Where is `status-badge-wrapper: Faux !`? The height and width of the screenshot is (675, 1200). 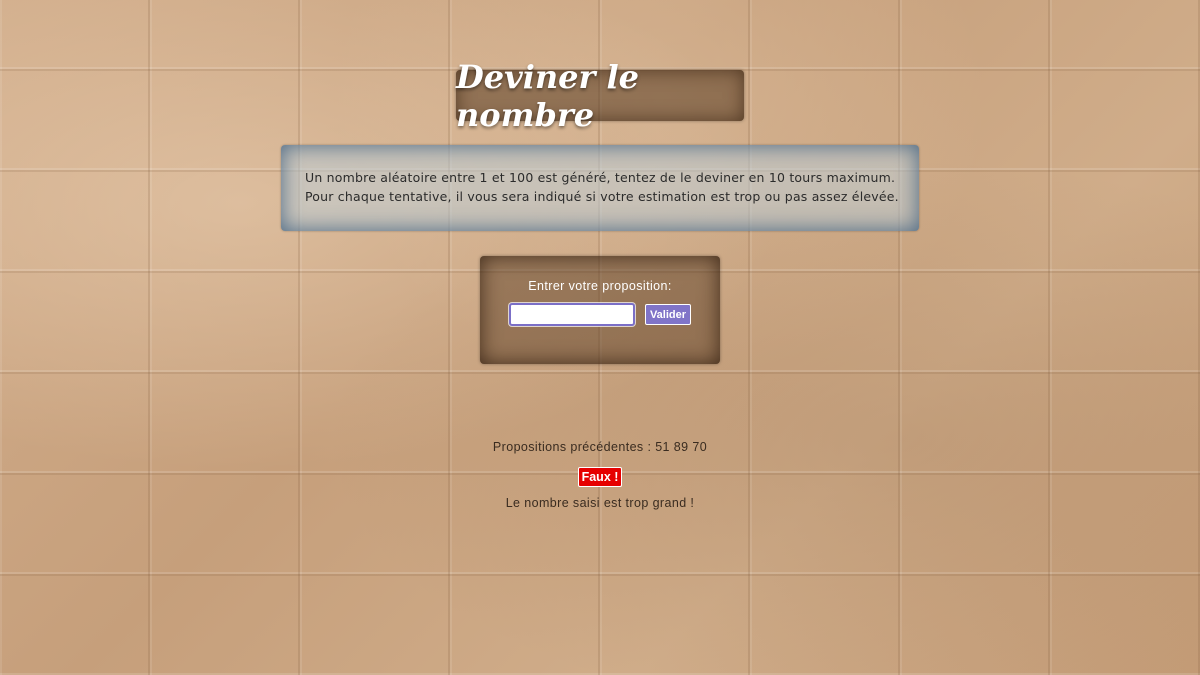 status-badge-wrapper: Faux ! is located at coordinates (600, 476).